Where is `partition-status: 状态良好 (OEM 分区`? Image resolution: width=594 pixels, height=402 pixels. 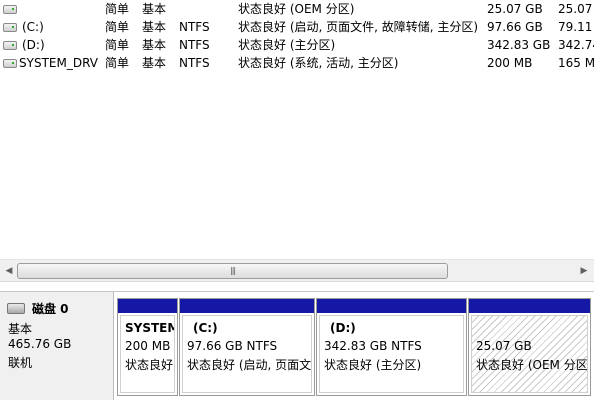
partition-status: 状态良好 (OEM 分区 is located at coordinates (532, 365).